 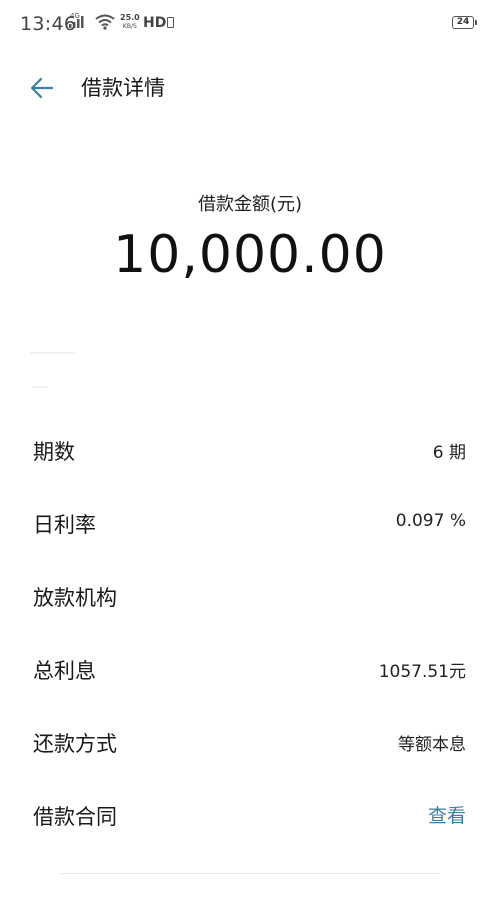 I want to click on back-button, so click(x=43, y=88).